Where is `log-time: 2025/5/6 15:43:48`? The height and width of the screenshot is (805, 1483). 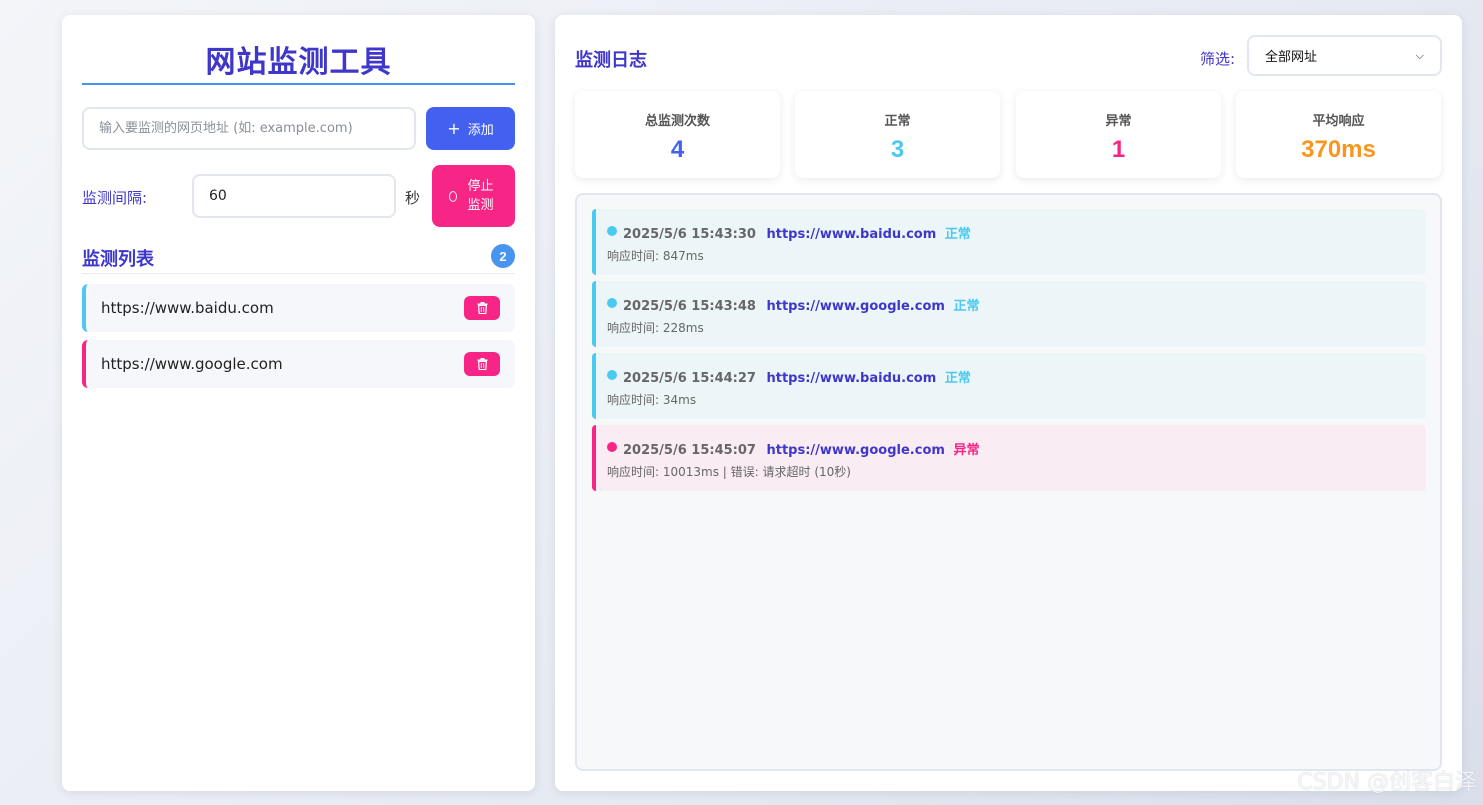 log-time: 2025/5/6 15:43:48 is located at coordinates (689, 306).